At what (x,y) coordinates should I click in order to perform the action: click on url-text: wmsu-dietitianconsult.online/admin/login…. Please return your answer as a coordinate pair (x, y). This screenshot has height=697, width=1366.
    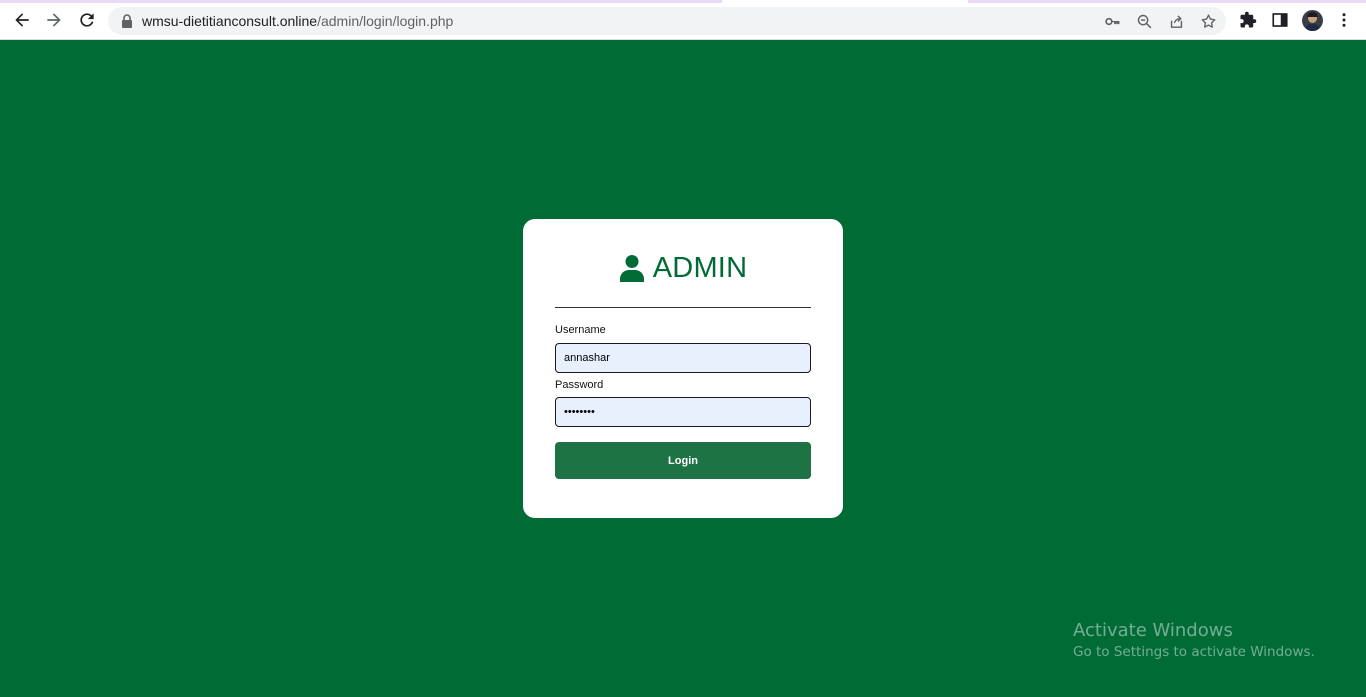
    Looking at the image, I should click on (297, 21).